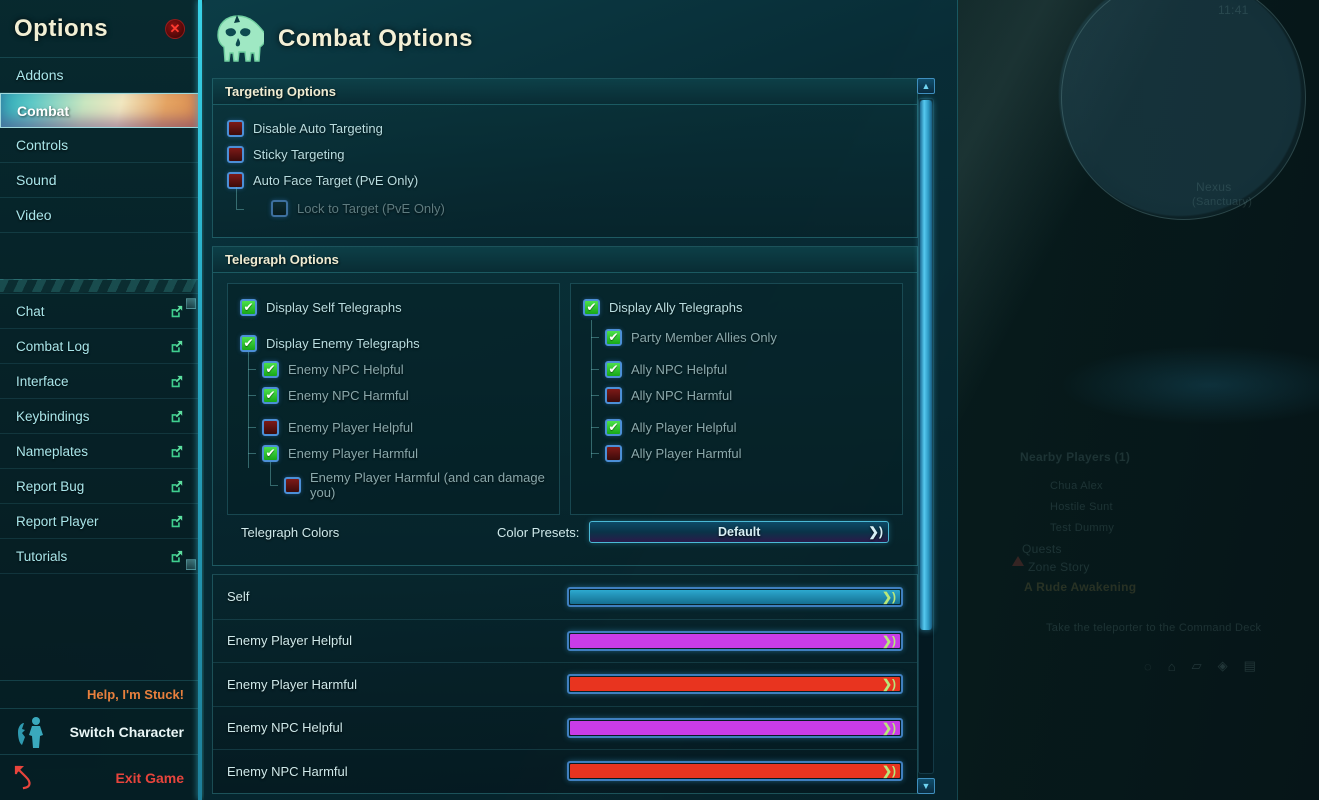 This screenshot has height=800, width=1319. I want to click on checkbox-display-enemy-telegraphs, so click(248, 343).